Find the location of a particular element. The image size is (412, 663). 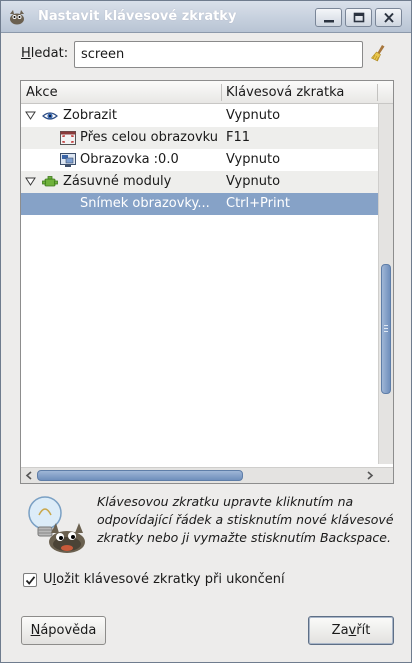

scroll-right-icon is located at coordinates (369, 475).